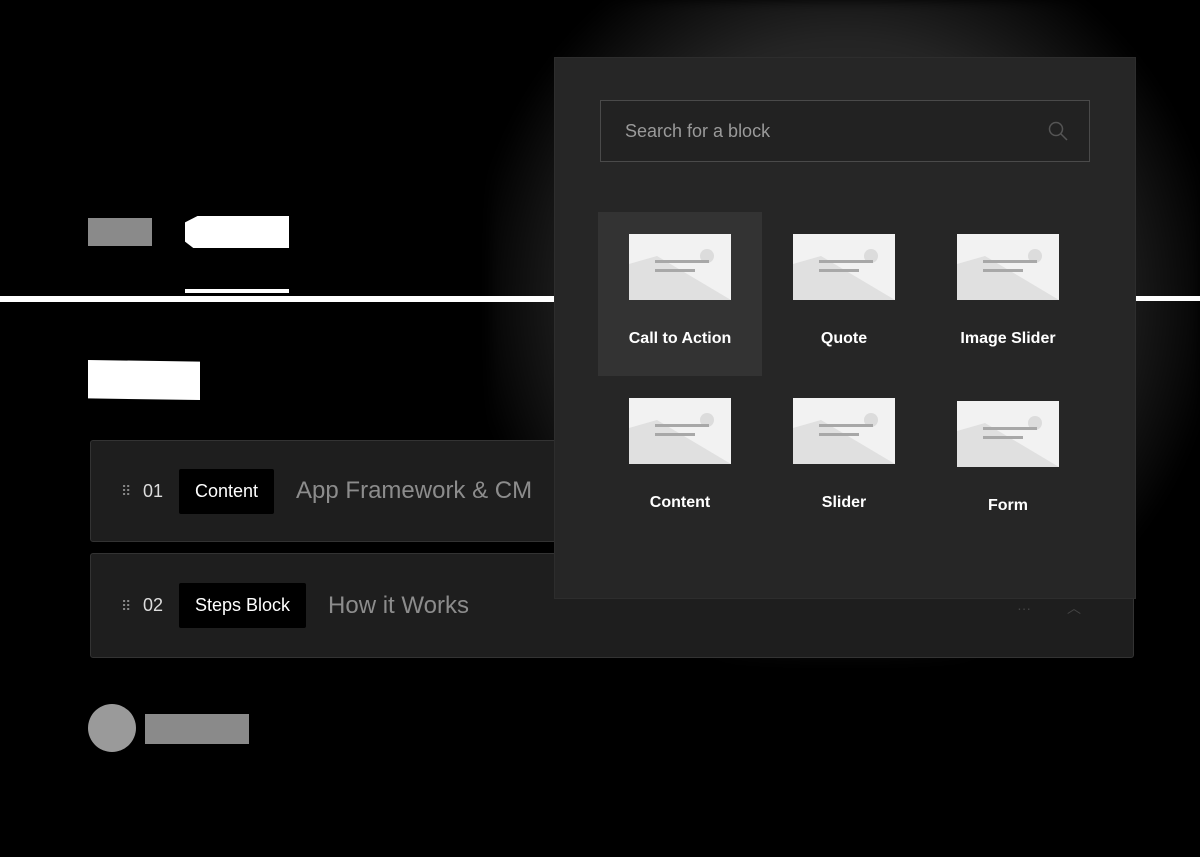  Describe the element at coordinates (243, 605) in the screenshot. I see `block-type-badge: Steps Block` at that location.